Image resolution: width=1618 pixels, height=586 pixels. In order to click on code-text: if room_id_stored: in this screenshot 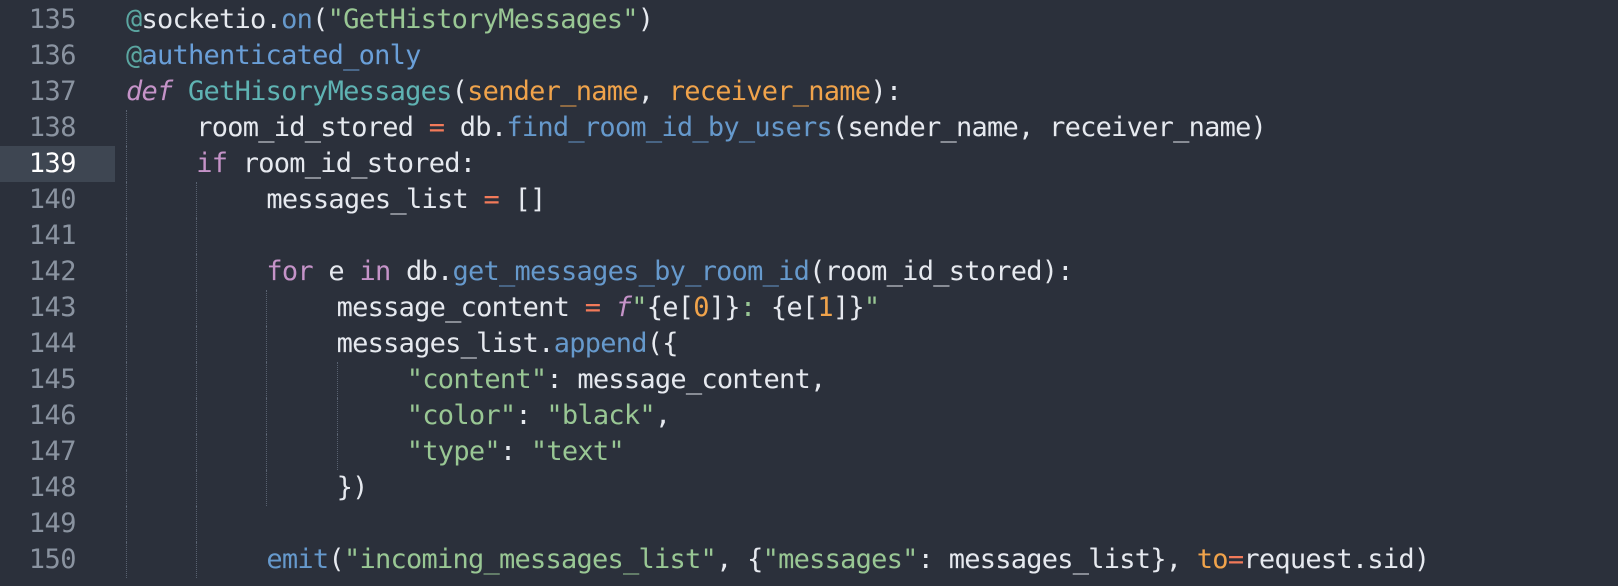, I will do `click(336, 164)`.